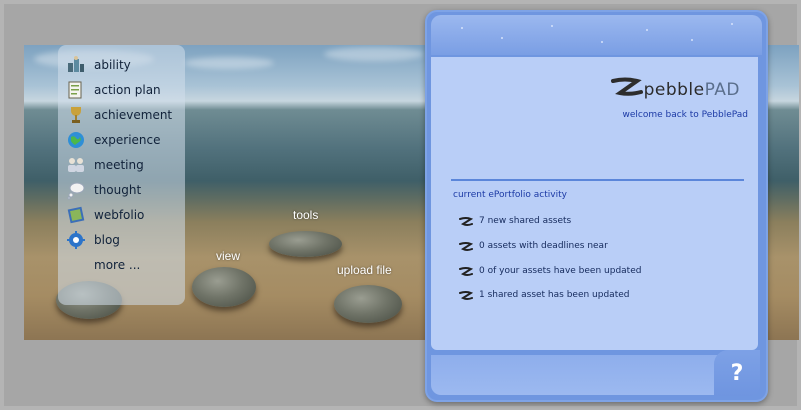  Describe the element at coordinates (543, 246) in the screenshot. I see `activity-text: 0 assets with deadlines near` at that location.